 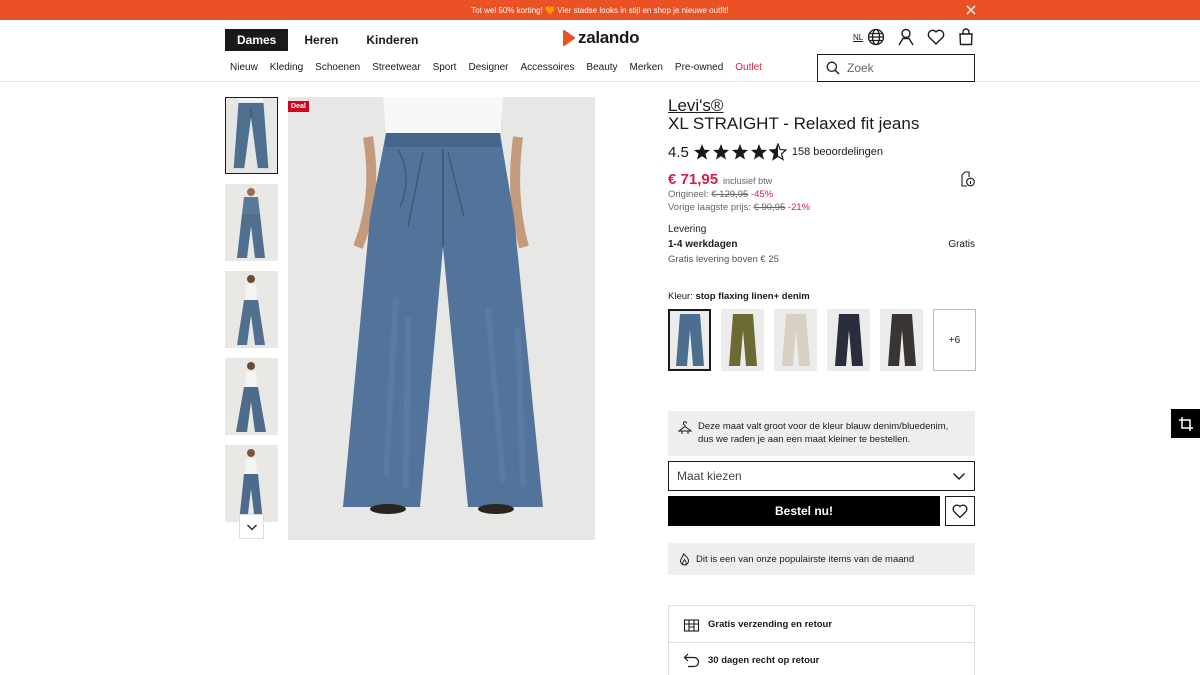 What do you see at coordinates (752, 296) in the screenshot?
I see `color-value: stop flaxing linen+ denim` at bounding box center [752, 296].